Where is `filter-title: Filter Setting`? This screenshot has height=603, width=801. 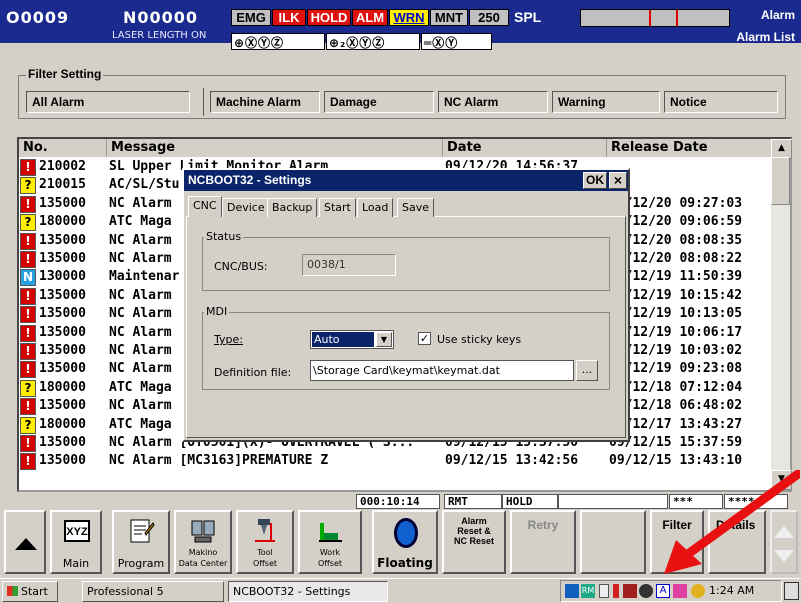
filter-title: Filter Setting is located at coordinates (65, 74).